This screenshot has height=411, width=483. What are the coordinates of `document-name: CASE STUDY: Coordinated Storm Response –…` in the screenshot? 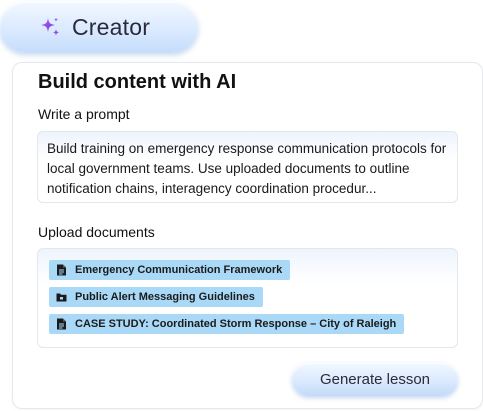 It's located at (236, 324).